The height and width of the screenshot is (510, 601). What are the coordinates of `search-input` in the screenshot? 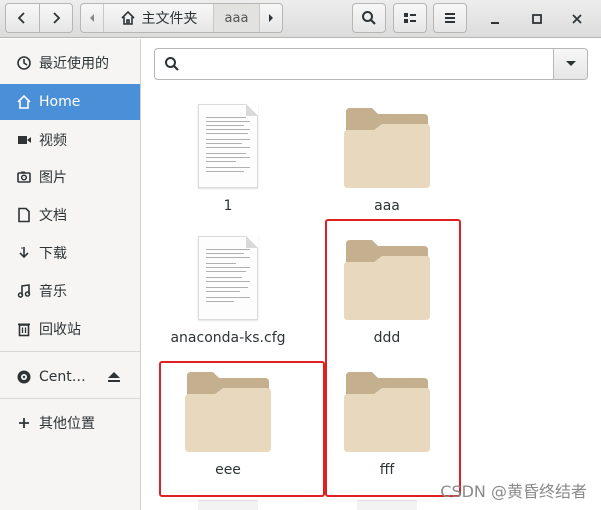 It's located at (354, 64).